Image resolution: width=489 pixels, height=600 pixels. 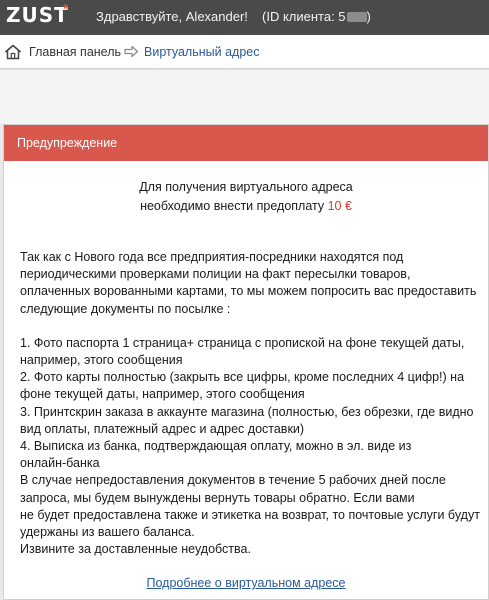 What do you see at coordinates (234, 206) in the screenshot?
I see `intro-prefix: необходимо внести предоплату` at bounding box center [234, 206].